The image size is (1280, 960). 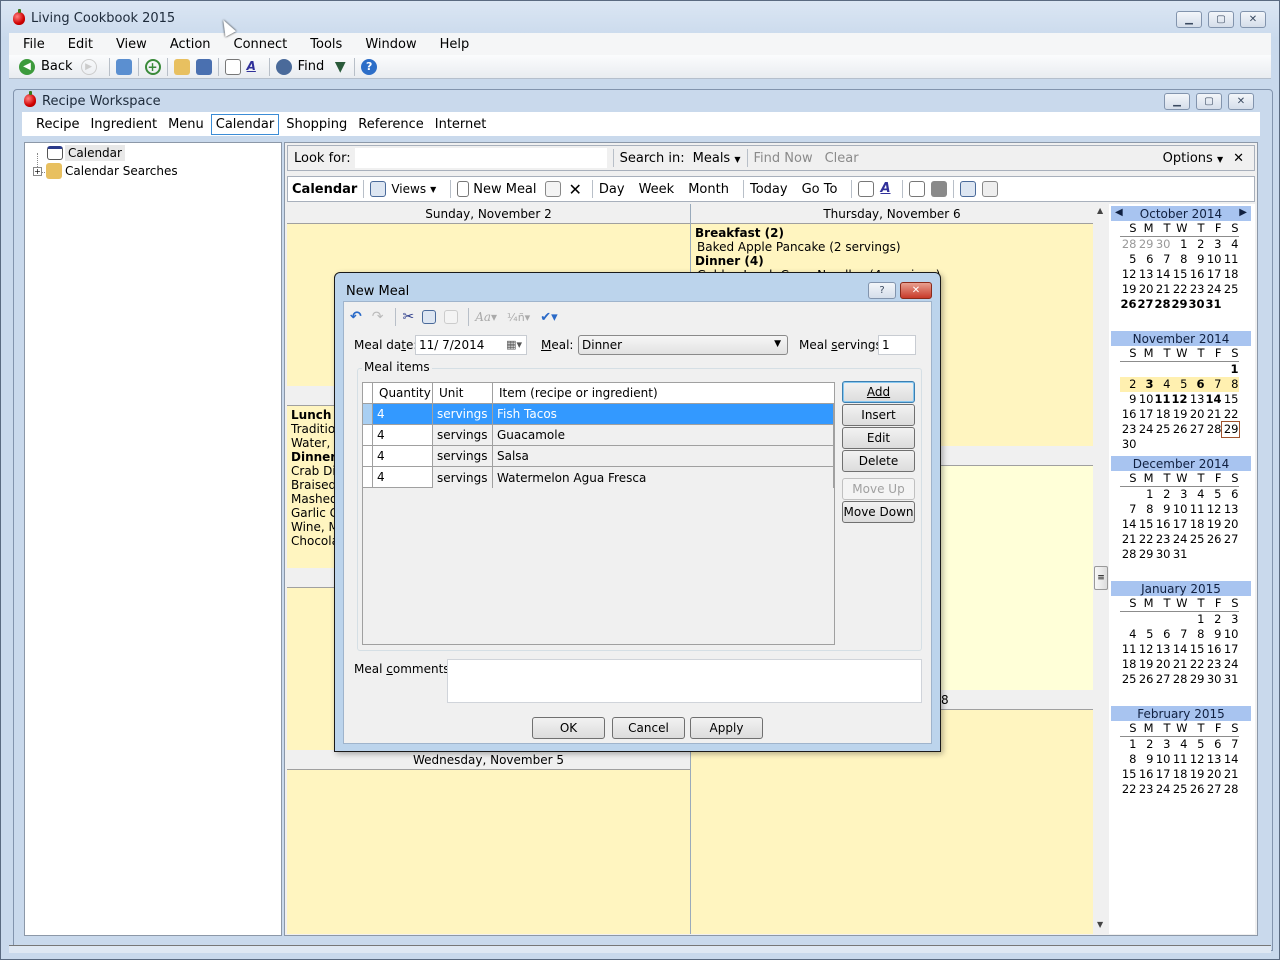 I want to click on day-cell-wednesday, so click(x=488, y=852).